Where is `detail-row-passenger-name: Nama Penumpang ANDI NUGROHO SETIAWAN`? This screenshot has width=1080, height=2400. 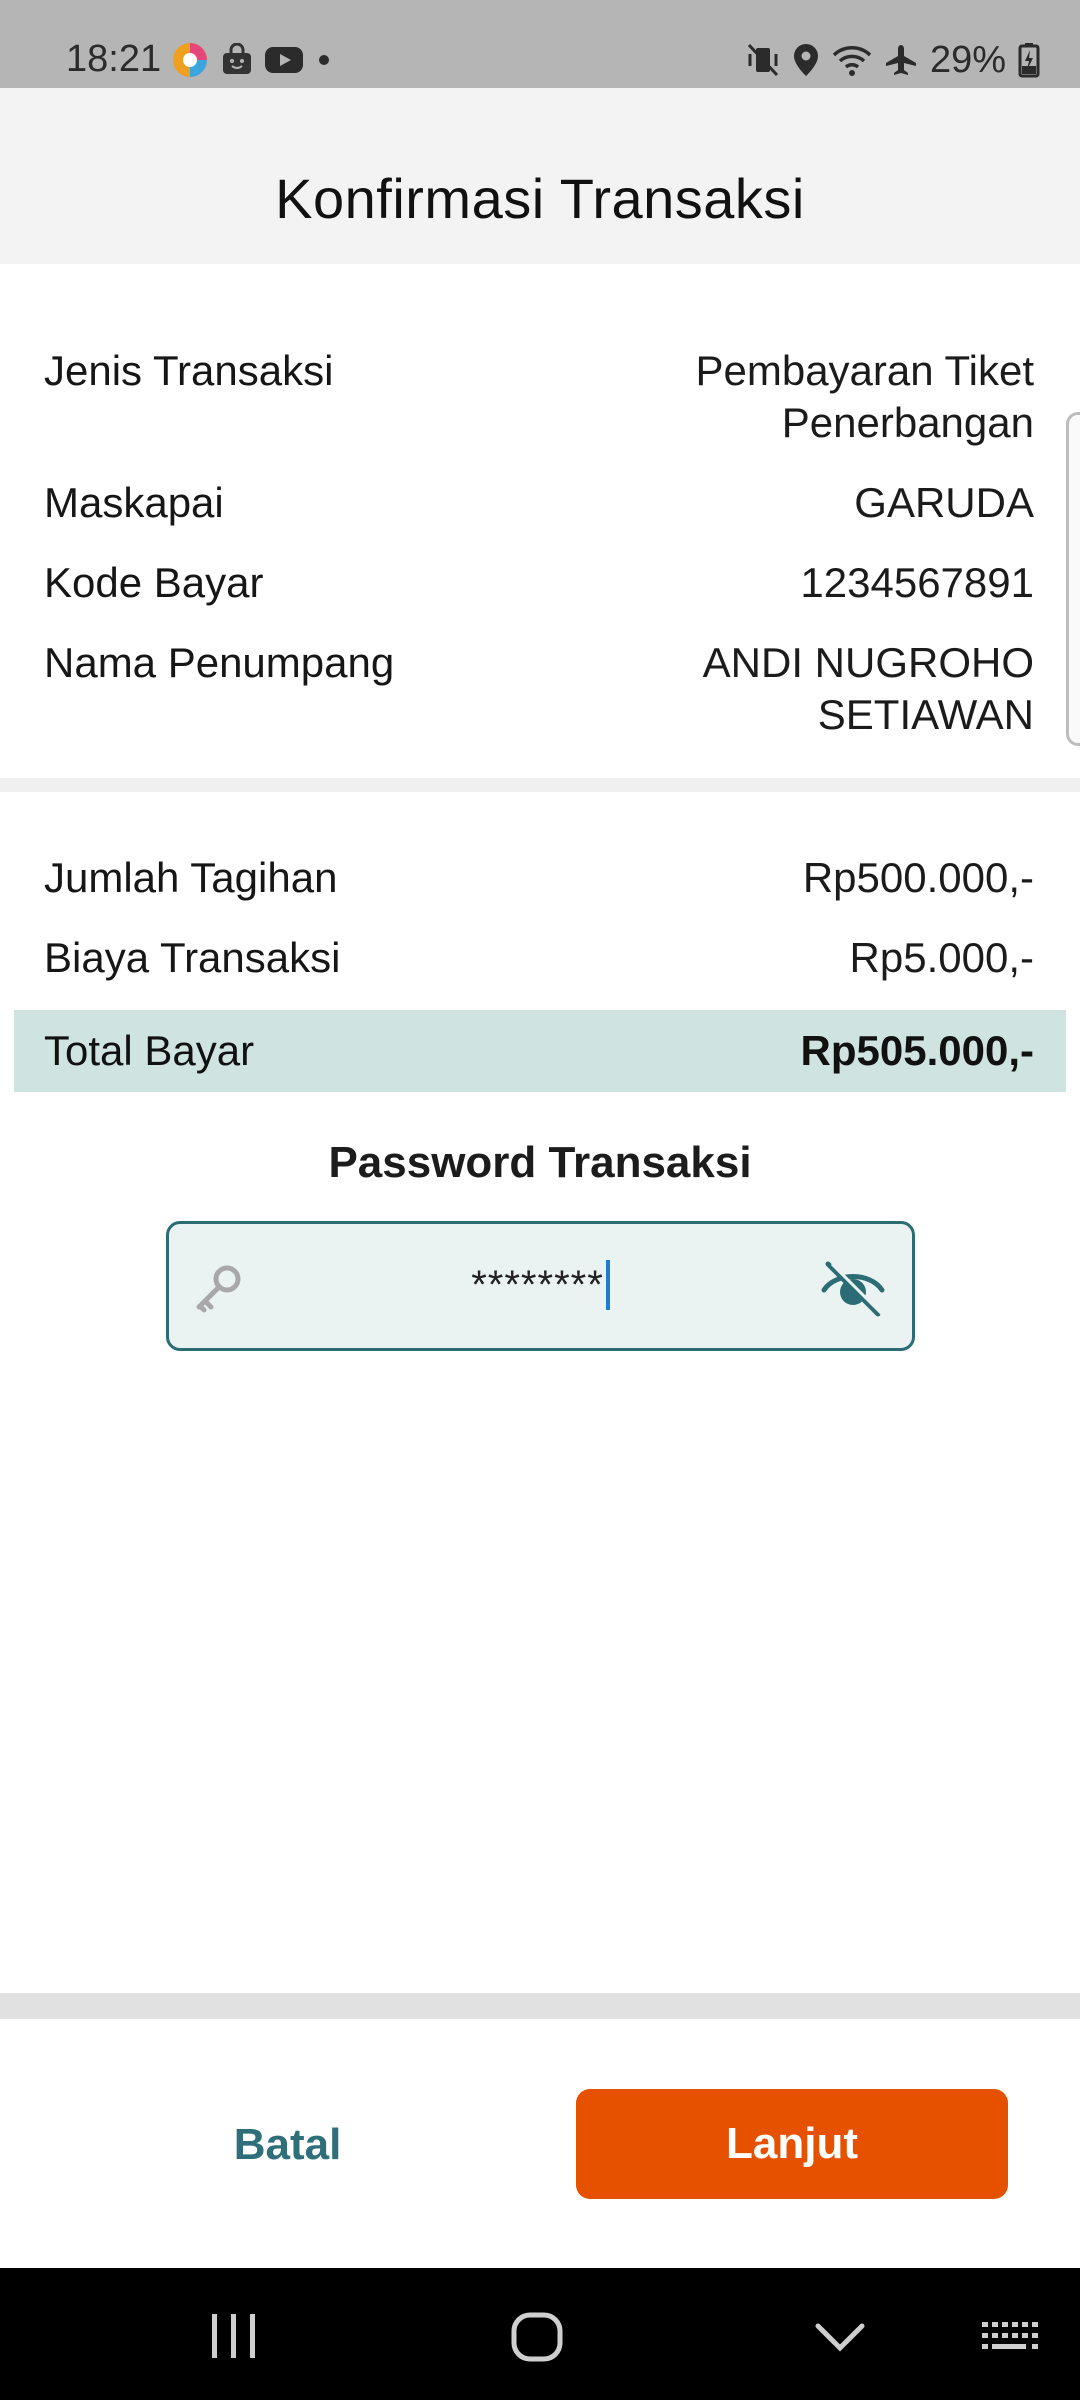 detail-row-passenger-name: Nama Penumpang ANDI NUGROHO SETIAWAN is located at coordinates (539, 689).